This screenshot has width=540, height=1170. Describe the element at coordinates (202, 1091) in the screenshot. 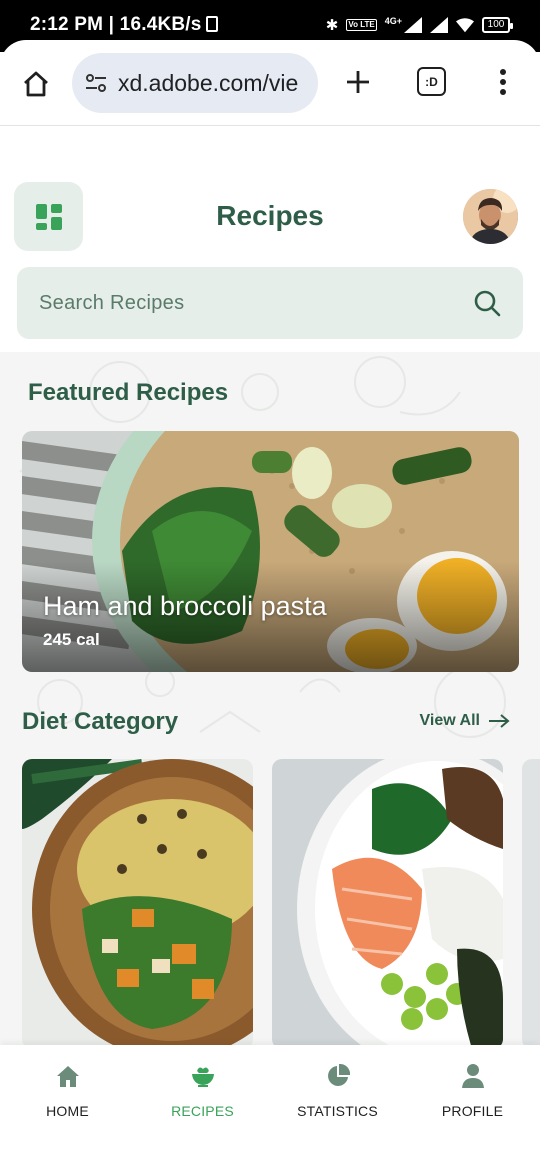

I see `nav-item-recipes: RECIPES` at that location.